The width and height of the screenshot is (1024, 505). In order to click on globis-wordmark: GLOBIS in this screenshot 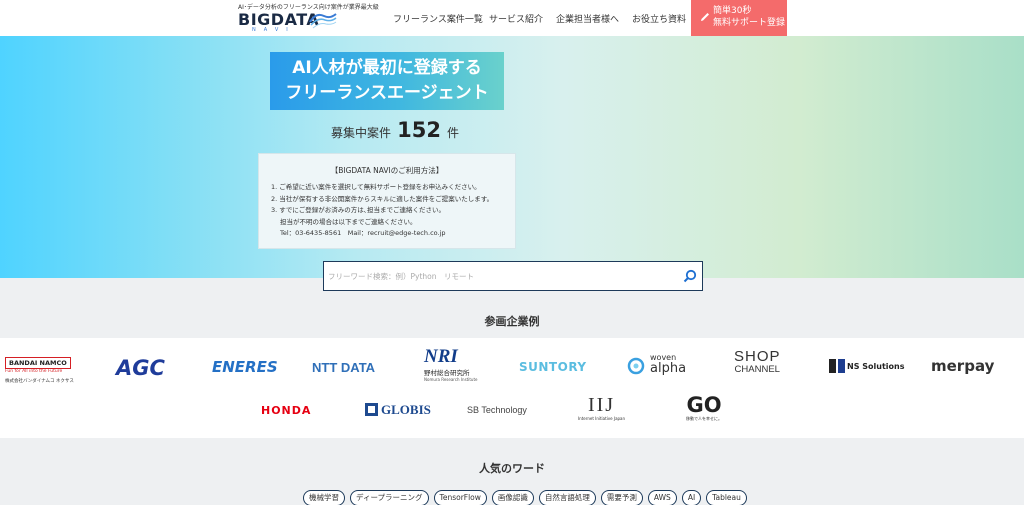, I will do `click(406, 409)`.